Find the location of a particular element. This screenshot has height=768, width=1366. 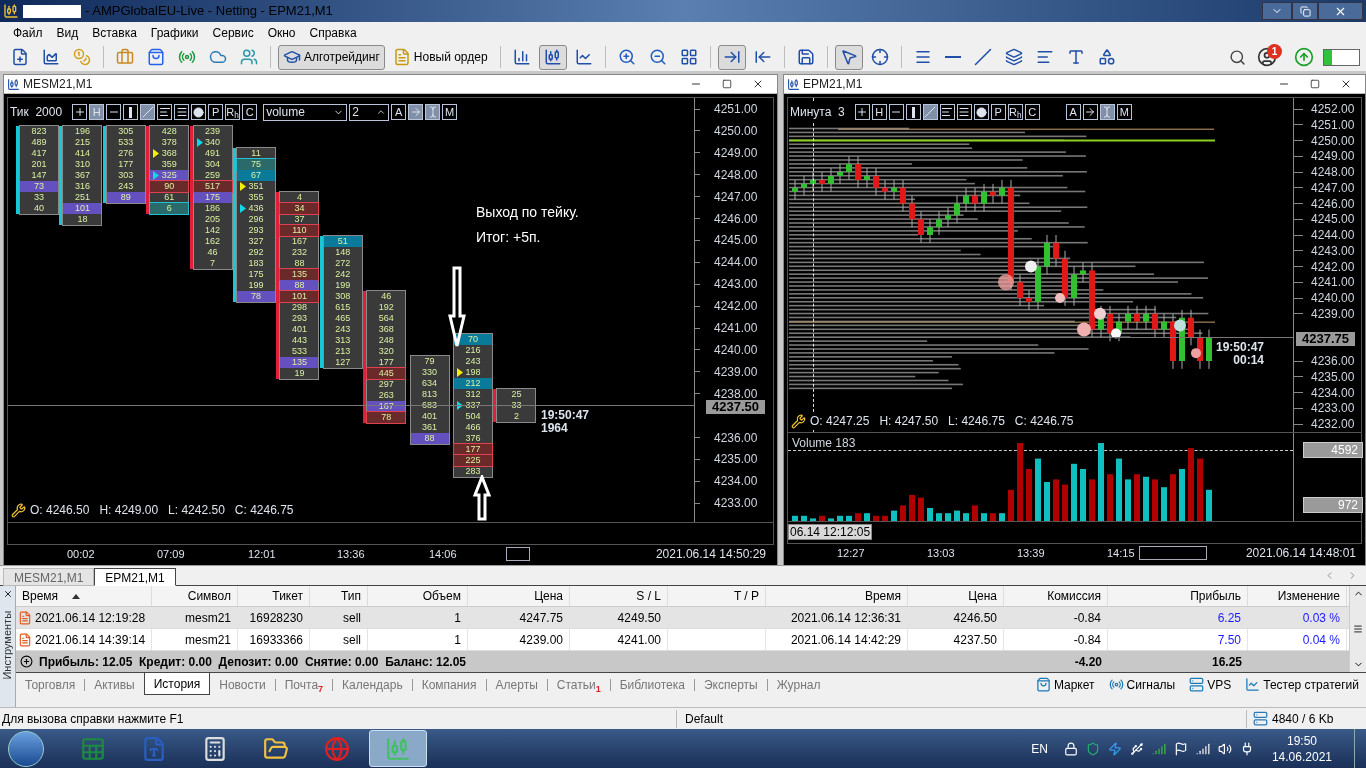

table-cell-text: sell is located at coordinates (352, 640).